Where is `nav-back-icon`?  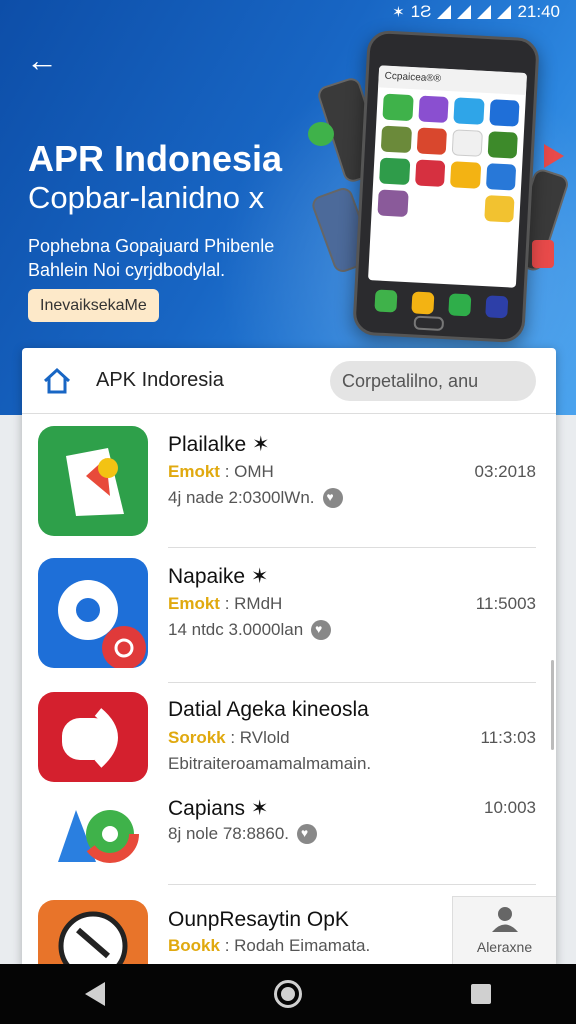
nav-back-icon is located at coordinates (94, 994).